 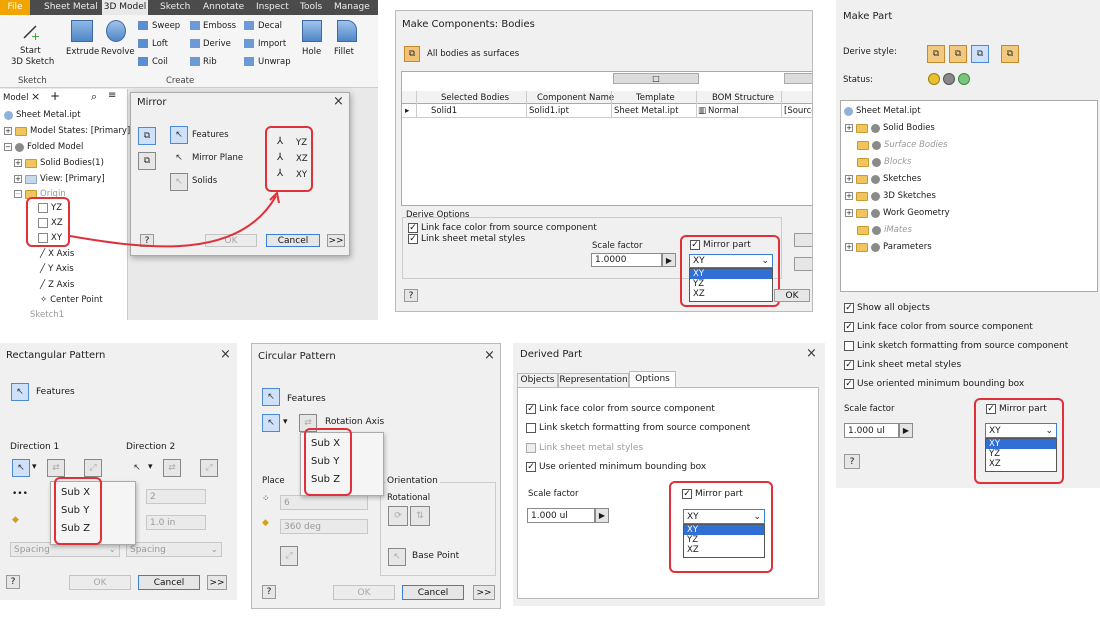 I want to click on rect-cancel-button: Cancel, so click(x=169, y=582).